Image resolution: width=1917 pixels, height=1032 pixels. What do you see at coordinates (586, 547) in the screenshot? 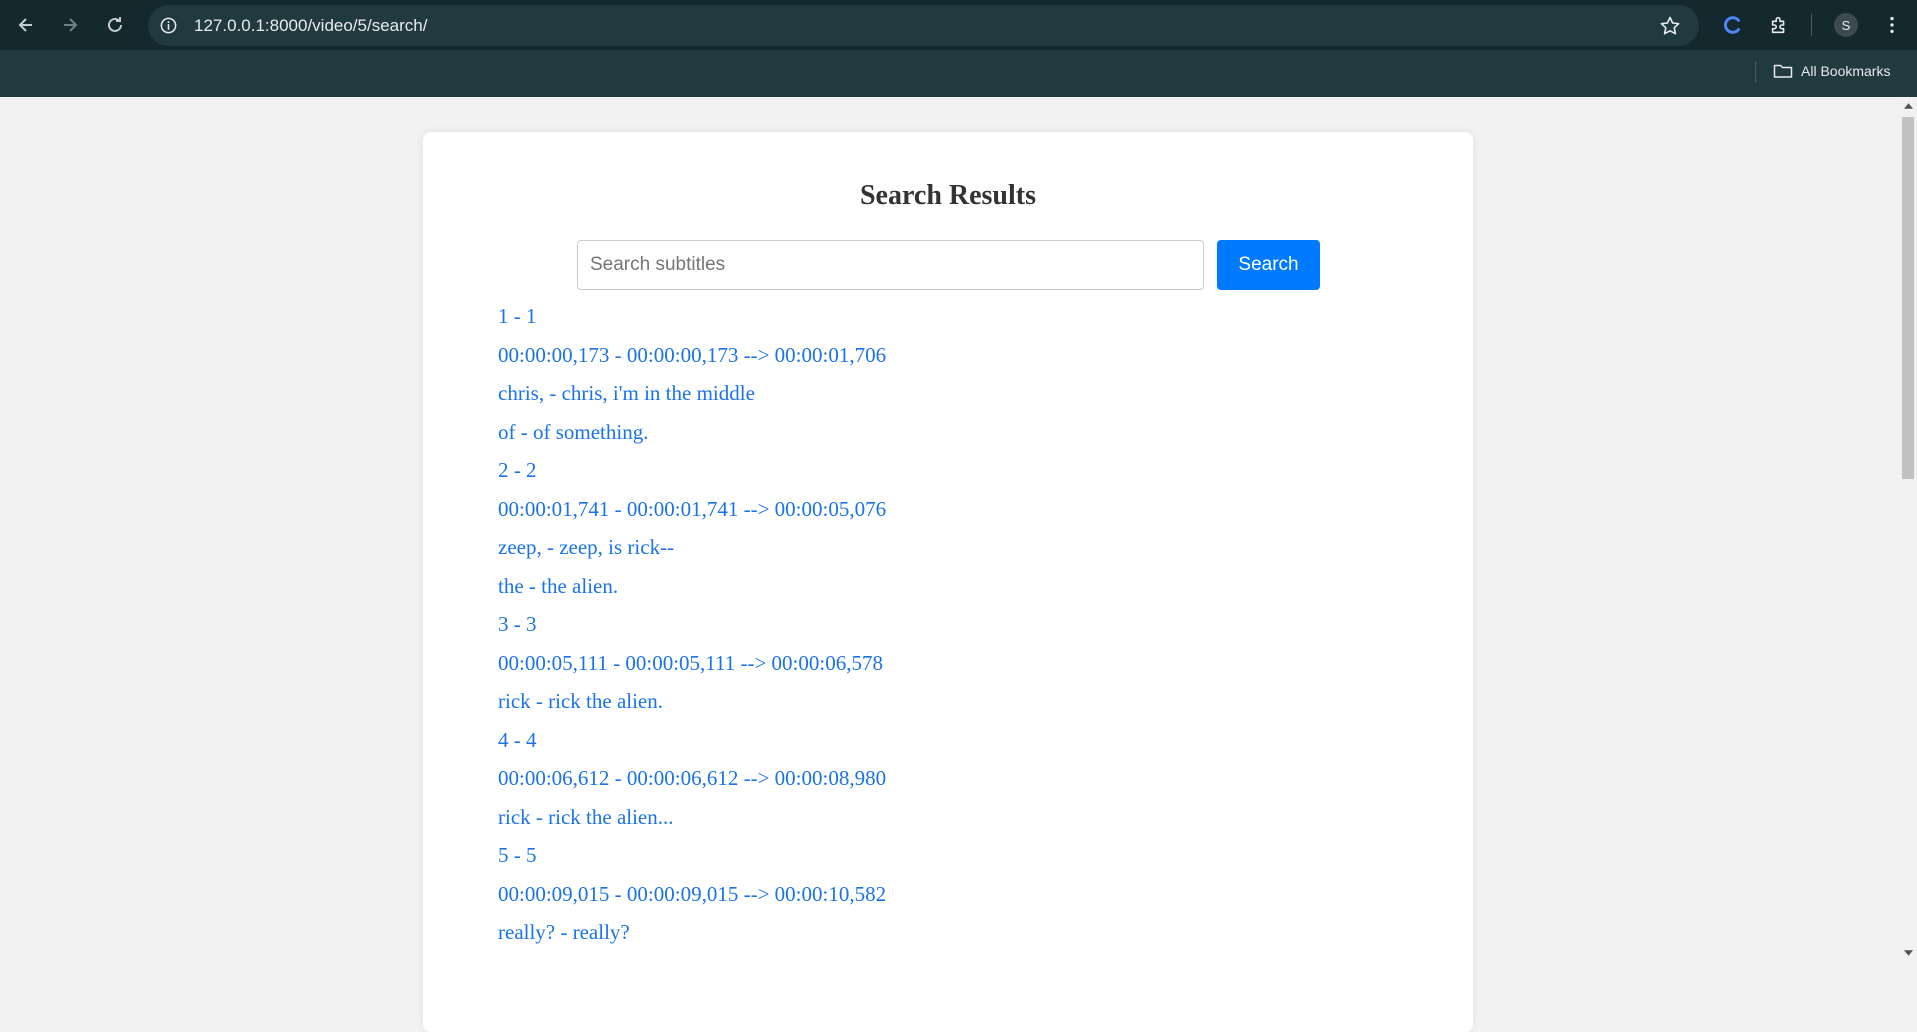
I see `result-line: zeep, - zeep, is rick--` at bounding box center [586, 547].